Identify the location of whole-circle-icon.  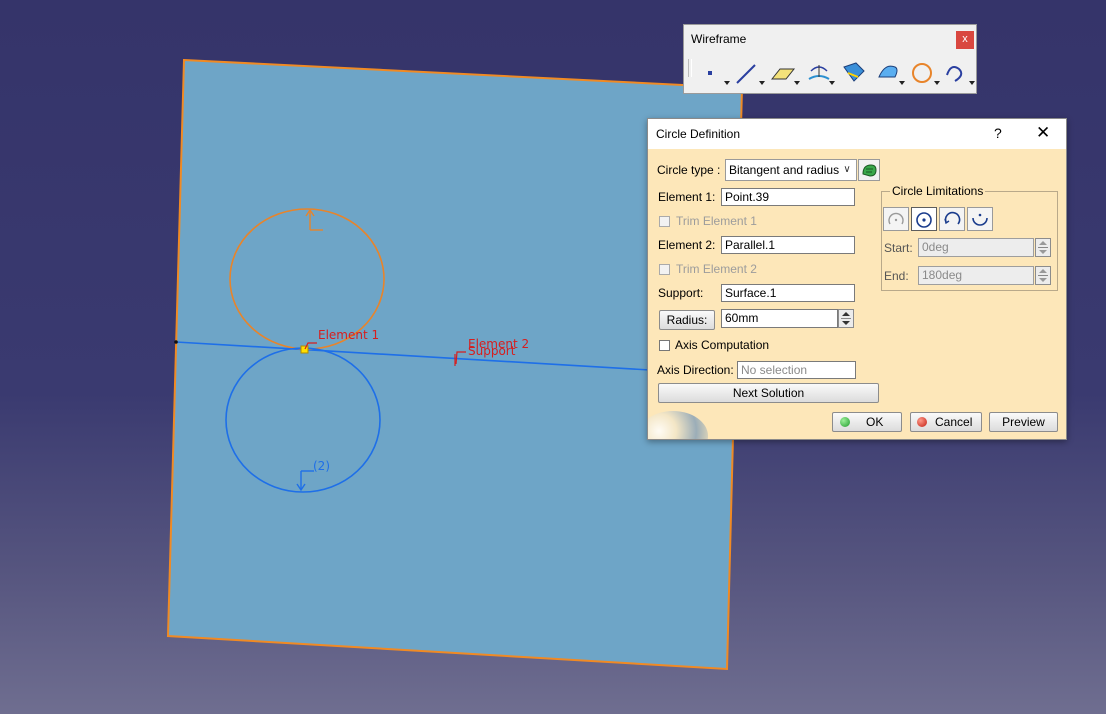
(924, 219).